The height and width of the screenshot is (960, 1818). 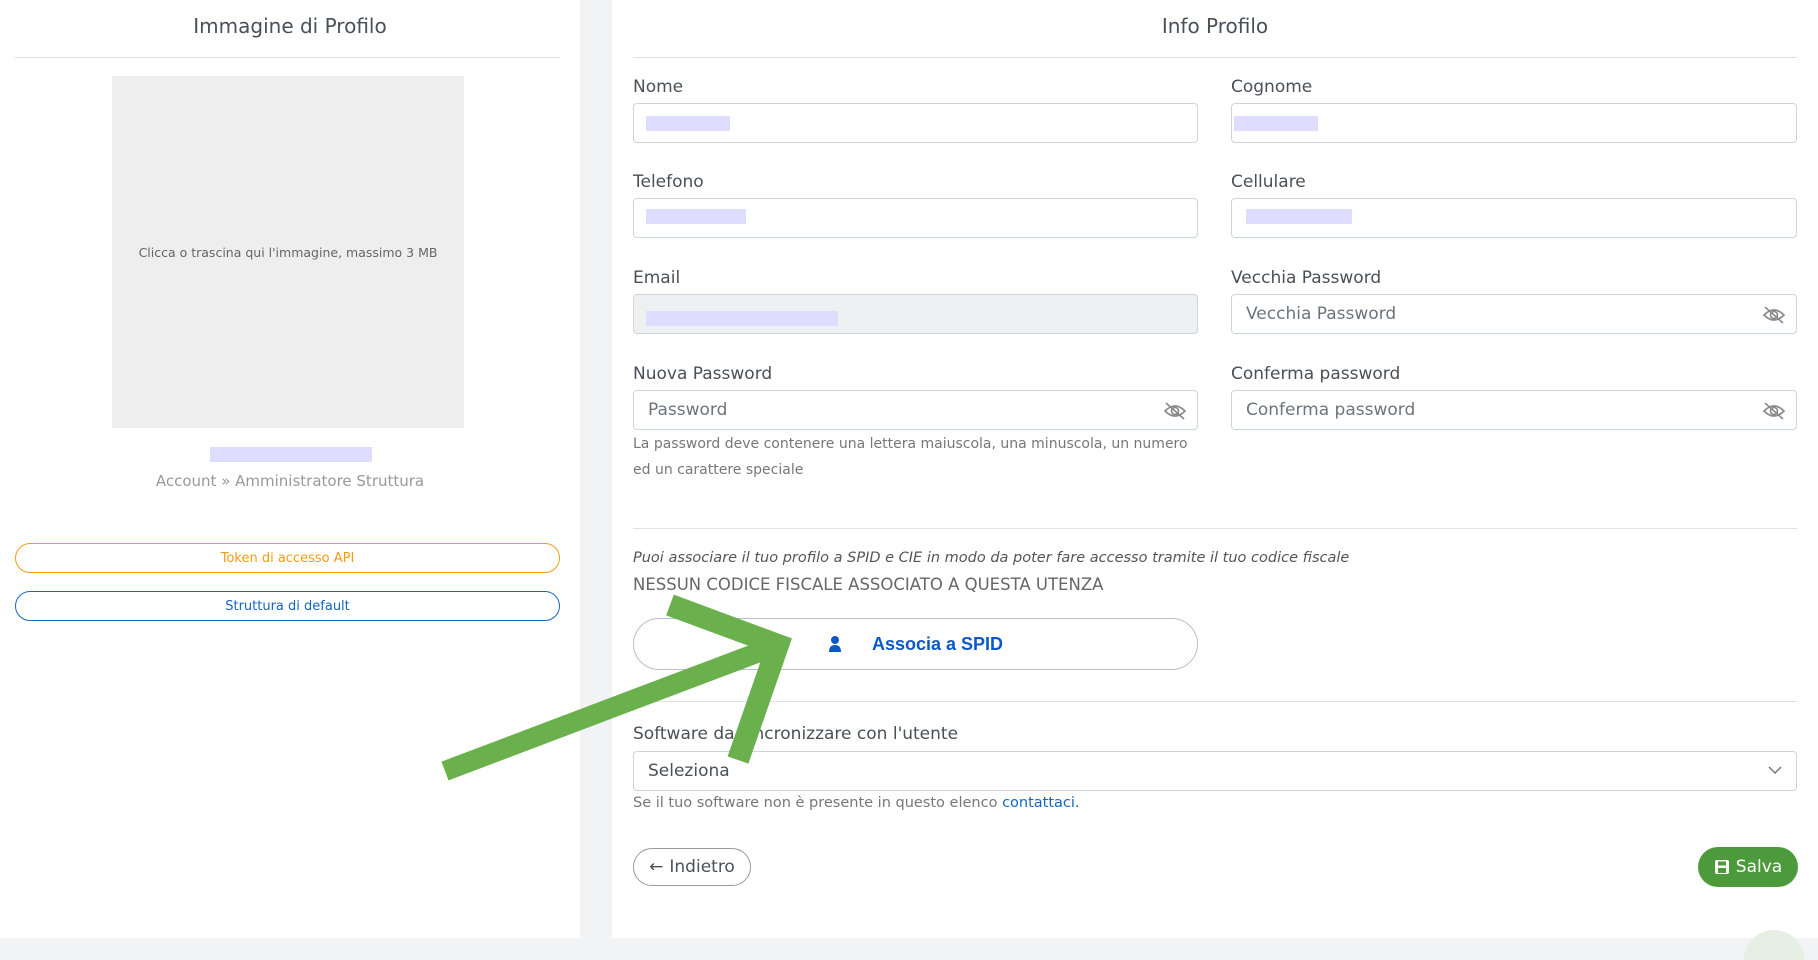 What do you see at coordinates (1215, 26) in the screenshot?
I see `profile-info-title: Info Profilo` at bounding box center [1215, 26].